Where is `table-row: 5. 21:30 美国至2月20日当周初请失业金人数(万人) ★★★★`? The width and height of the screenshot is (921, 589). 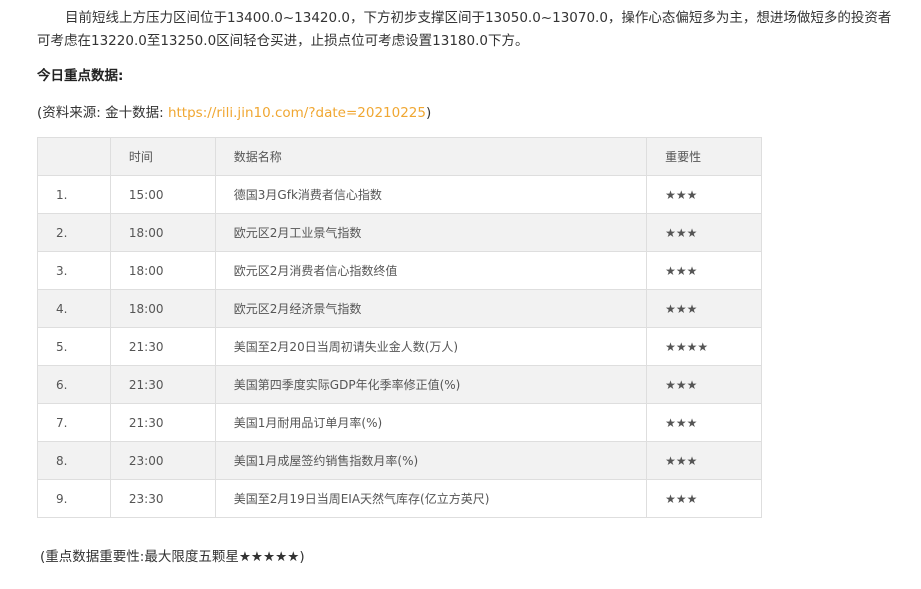
table-row: 5. 21:30 美国至2月20日当周初请失业金人数(万人) ★★★★ is located at coordinates (399, 346).